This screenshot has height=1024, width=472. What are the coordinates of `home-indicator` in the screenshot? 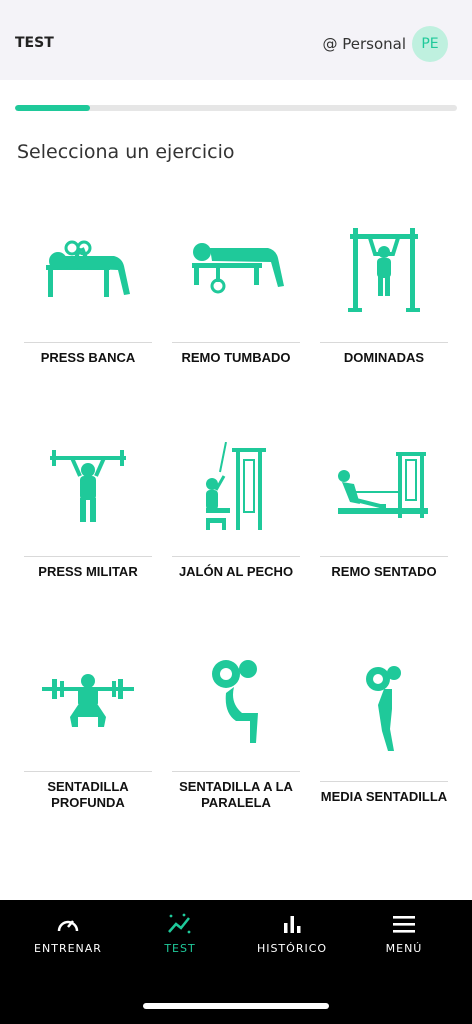 It's located at (236, 1006).